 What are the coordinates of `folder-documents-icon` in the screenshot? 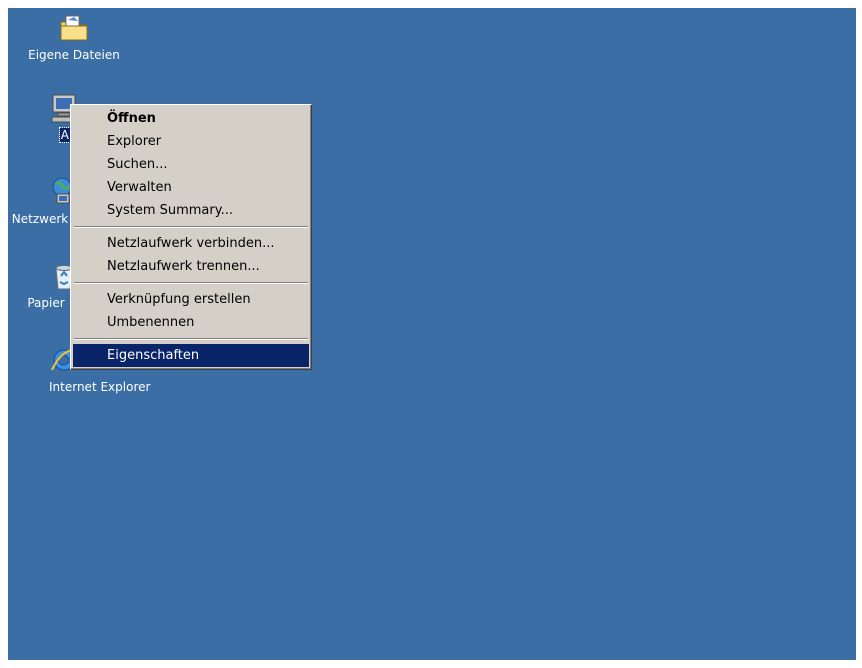 It's located at (74, 28).